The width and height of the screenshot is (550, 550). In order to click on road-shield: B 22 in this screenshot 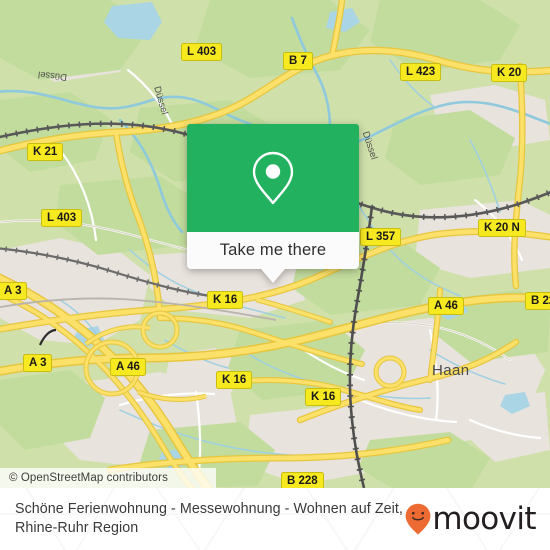, I will do `click(537, 301)`.